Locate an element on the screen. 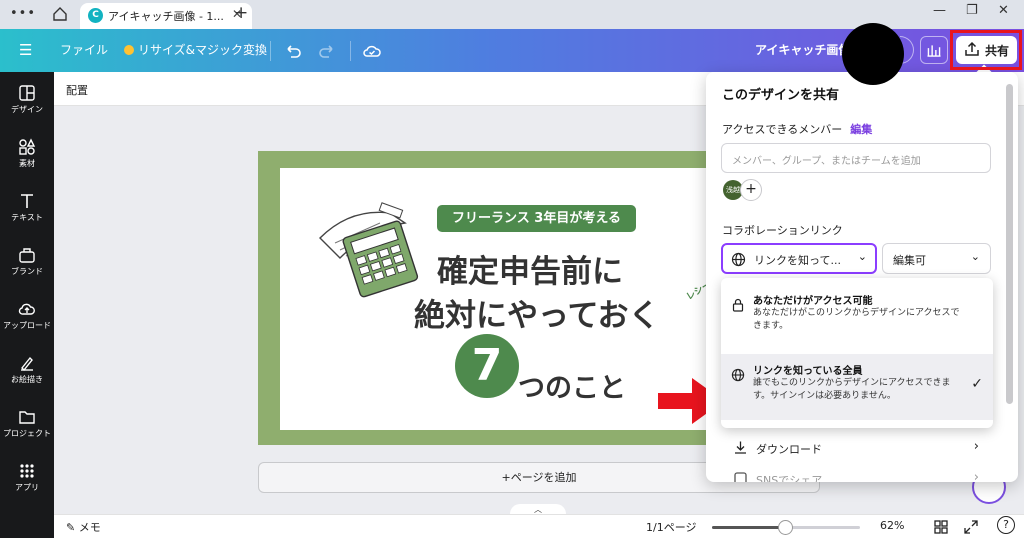  download-label: ダウンロード is located at coordinates (789, 449).